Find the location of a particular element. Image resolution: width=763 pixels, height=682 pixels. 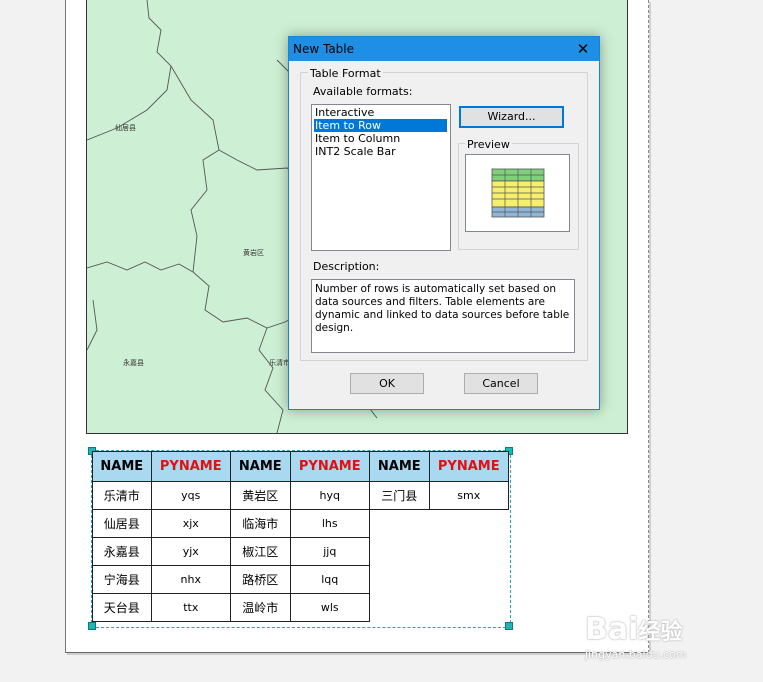

cell-pyname: nhx is located at coordinates (191, 579).